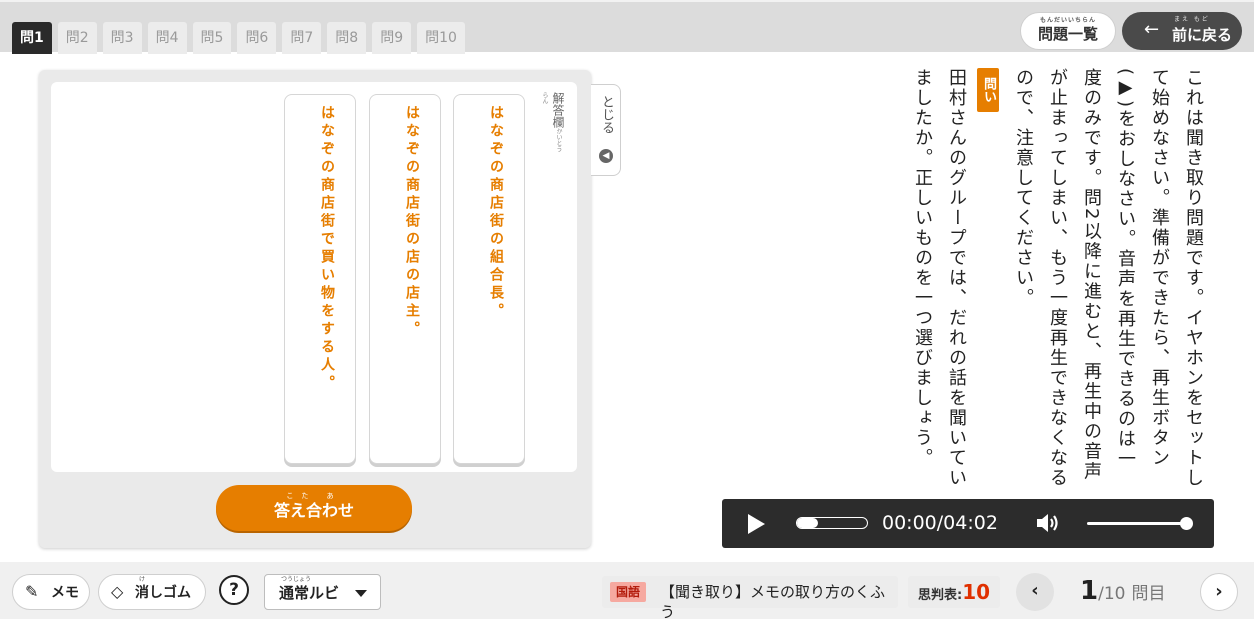 This screenshot has width=1254, height=619. I want to click on choice-1: はなぞの商店街の組合長。, so click(489, 279).